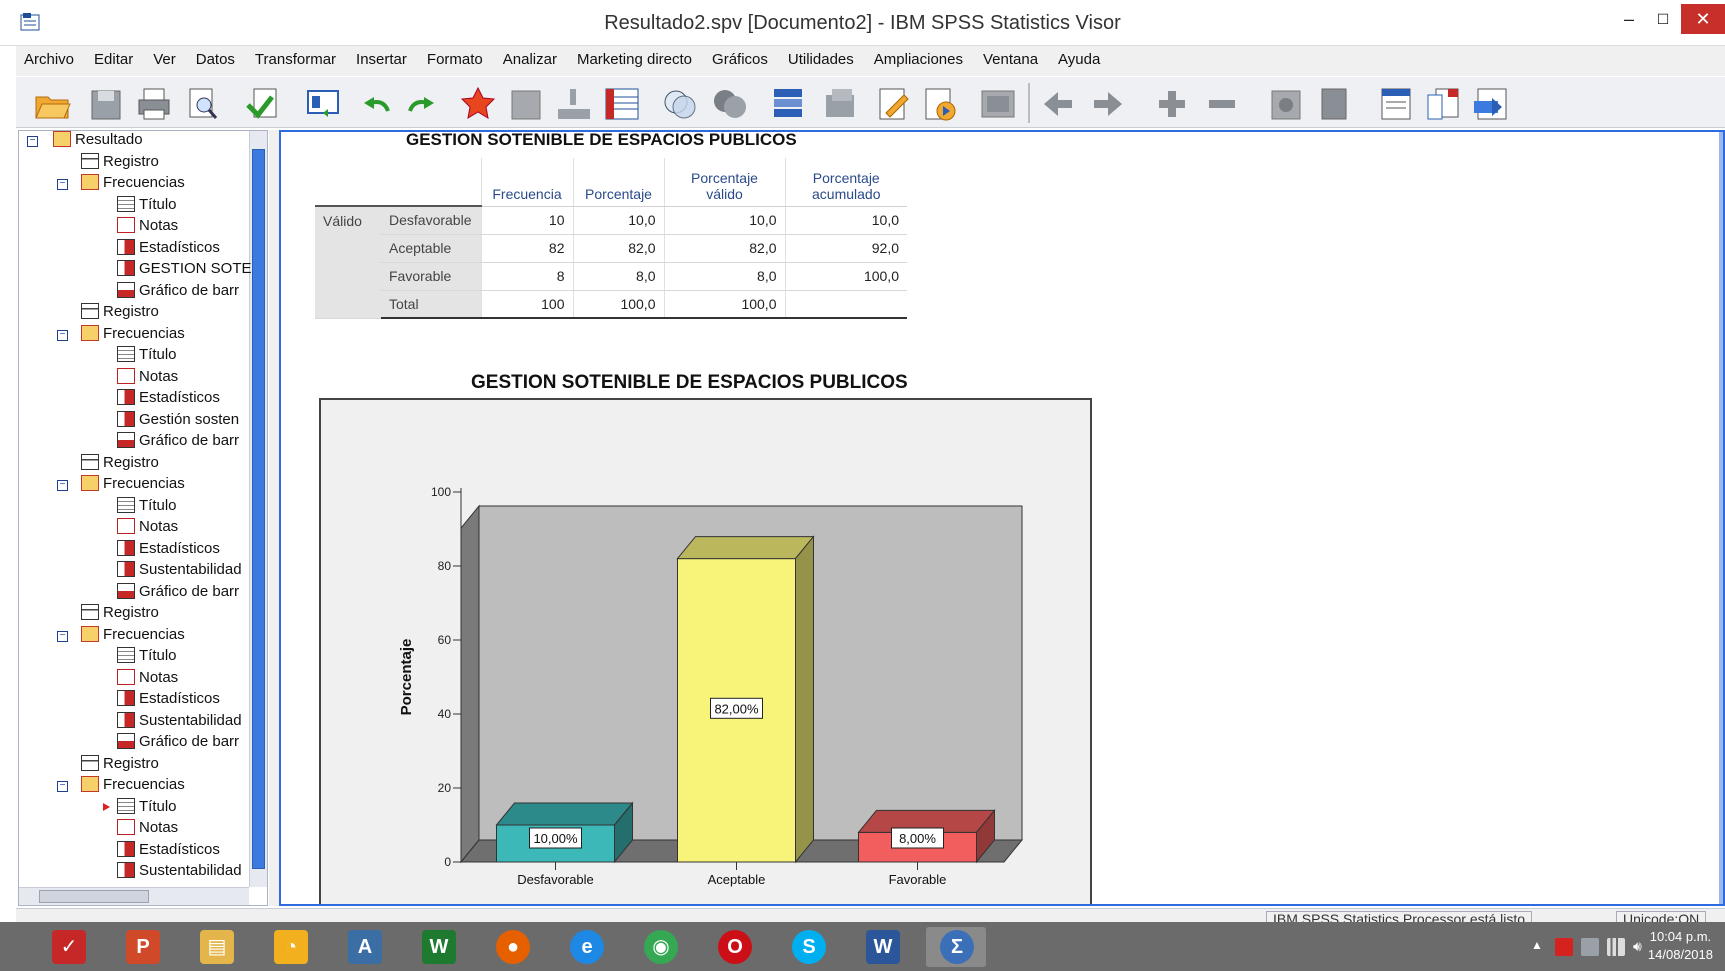 The width and height of the screenshot is (1725, 971). Describe the element at coordinates (51, 61) in the screenshot. I see `menu-archivo: Archivo` at that location.